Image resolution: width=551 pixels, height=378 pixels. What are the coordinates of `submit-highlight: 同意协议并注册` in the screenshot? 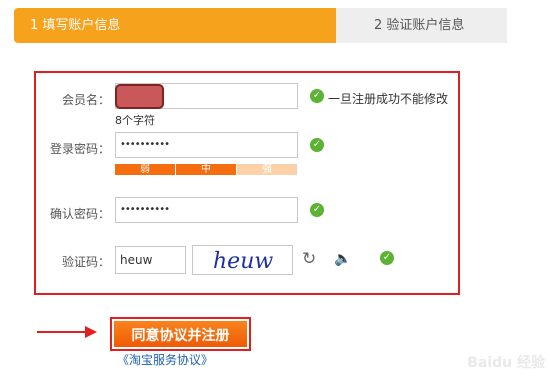 It's located at (180, 334).